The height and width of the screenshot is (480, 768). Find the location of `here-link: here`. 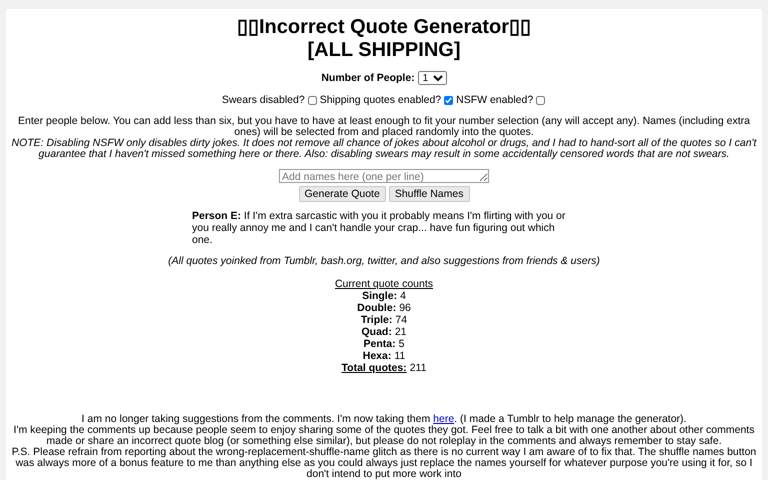

here-link: here is located at coordinates (443, 419).